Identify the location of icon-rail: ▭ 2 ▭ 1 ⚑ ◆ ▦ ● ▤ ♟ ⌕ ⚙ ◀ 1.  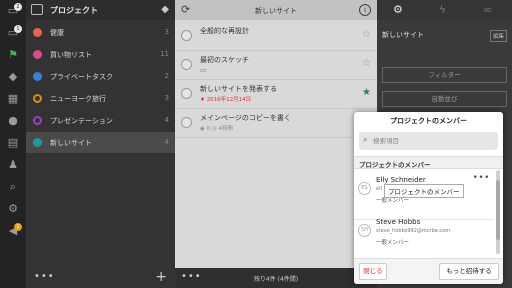
(13, 144).